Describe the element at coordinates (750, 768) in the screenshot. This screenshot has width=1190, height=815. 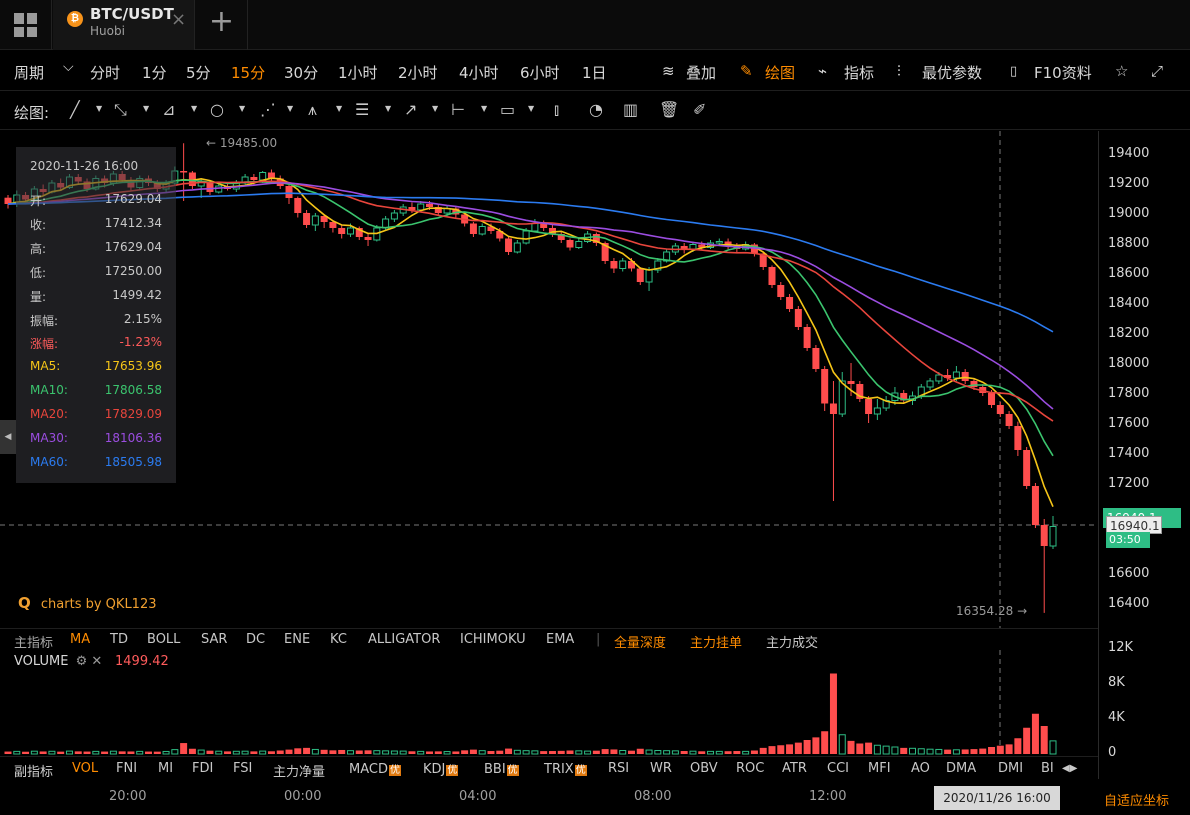
I see `sub-indicator-roc: ROC` at that location.